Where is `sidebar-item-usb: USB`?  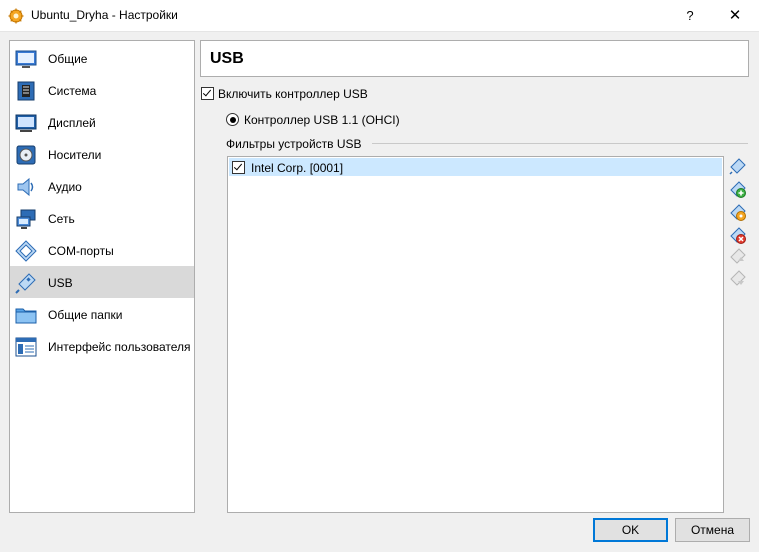
sidebar-item-usb: USB is located at coordinates (102, 282).